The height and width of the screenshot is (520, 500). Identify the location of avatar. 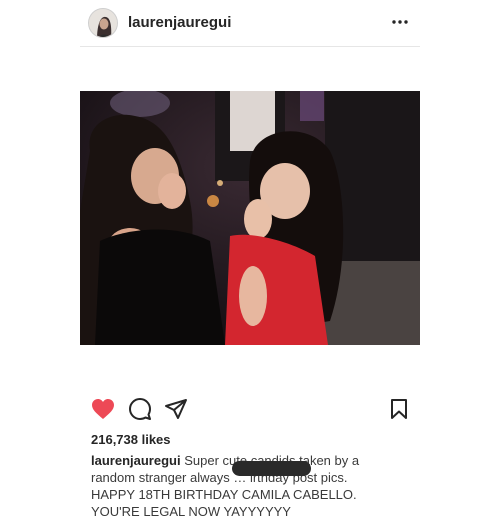
(103, 23).